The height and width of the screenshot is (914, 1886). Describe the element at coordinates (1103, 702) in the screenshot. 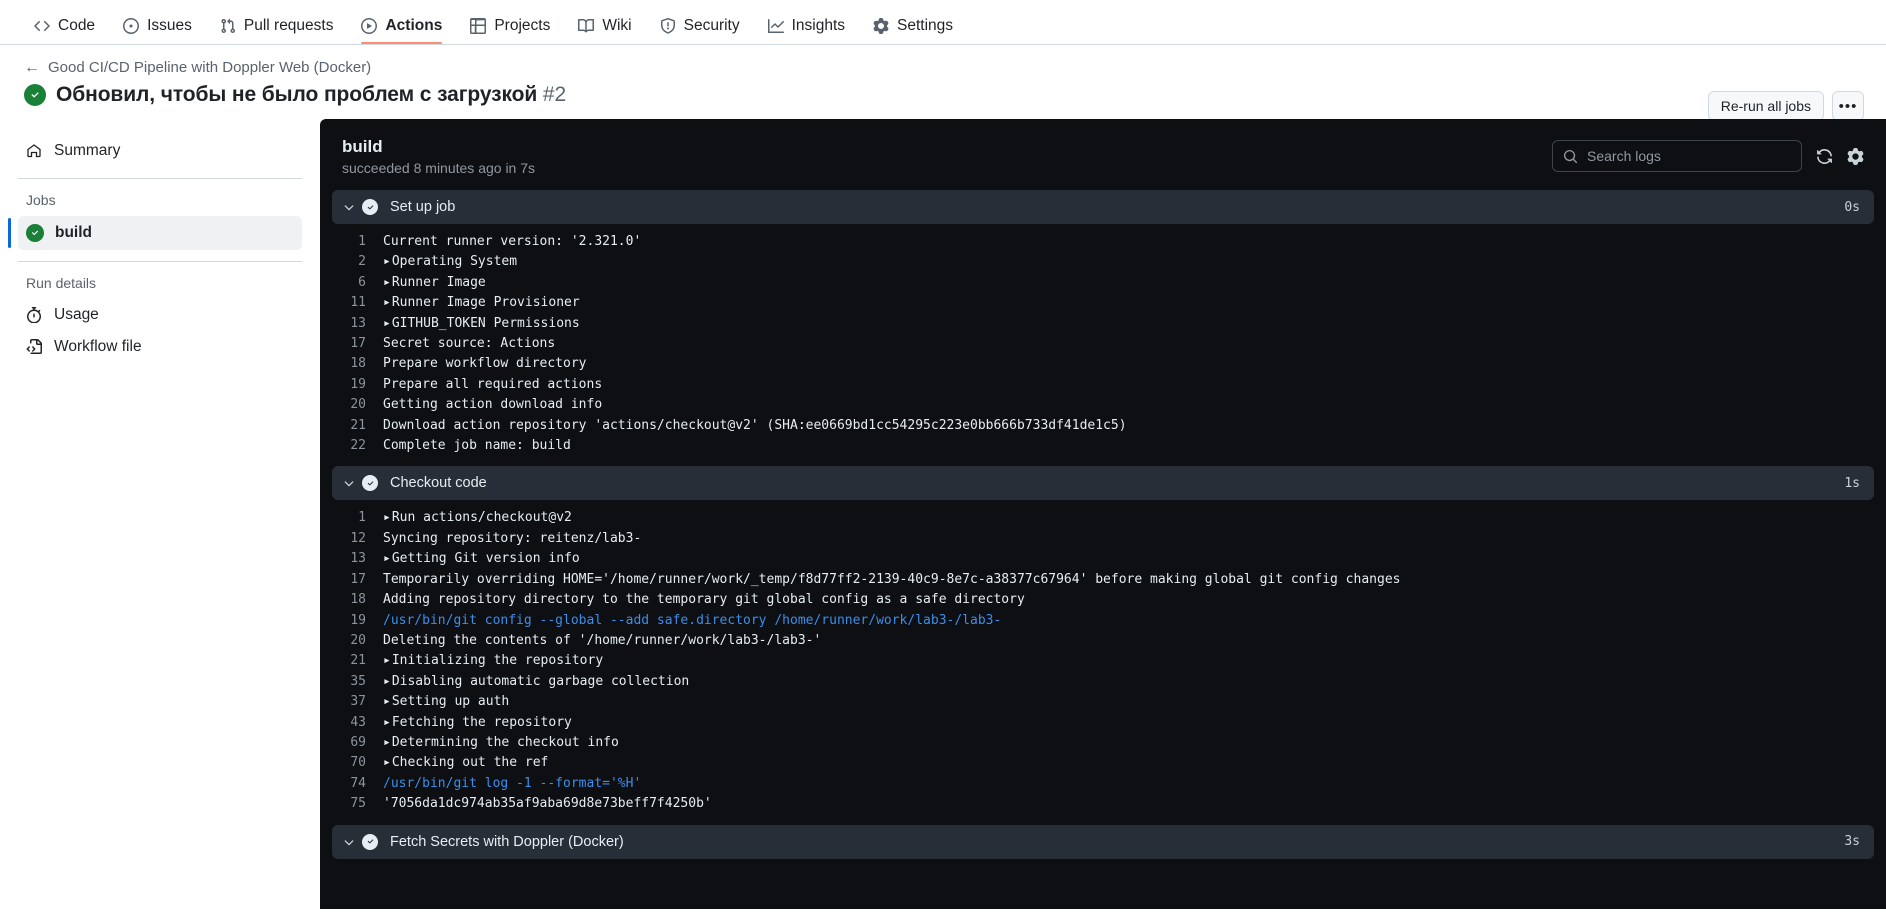

I see `log-line: 37 ▸Setting up auth` at that location.